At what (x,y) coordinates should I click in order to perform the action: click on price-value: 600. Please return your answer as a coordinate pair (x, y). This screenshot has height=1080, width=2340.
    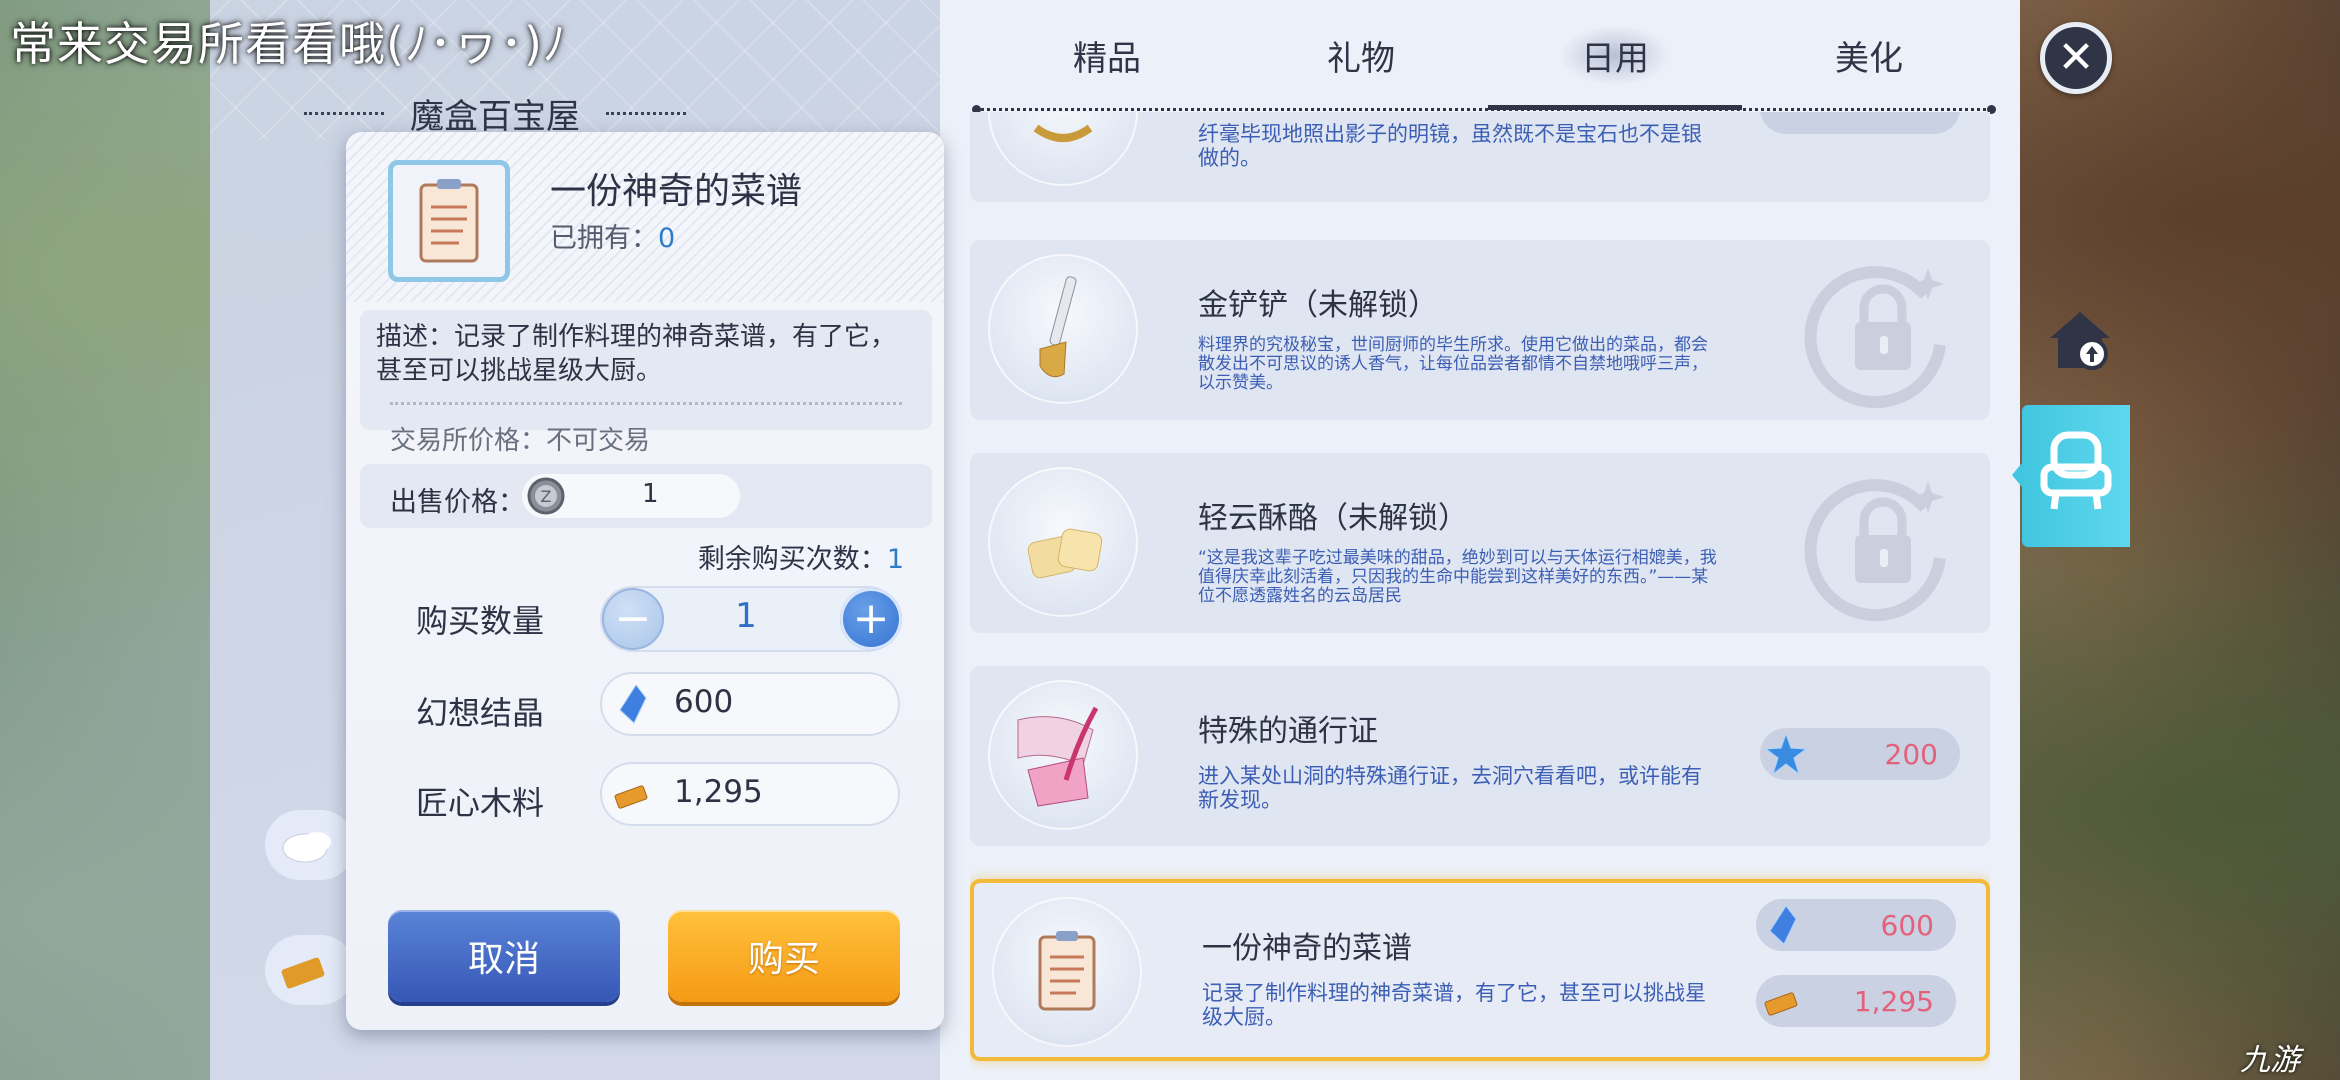
    Looking at the image, I should click on (1907, 925).